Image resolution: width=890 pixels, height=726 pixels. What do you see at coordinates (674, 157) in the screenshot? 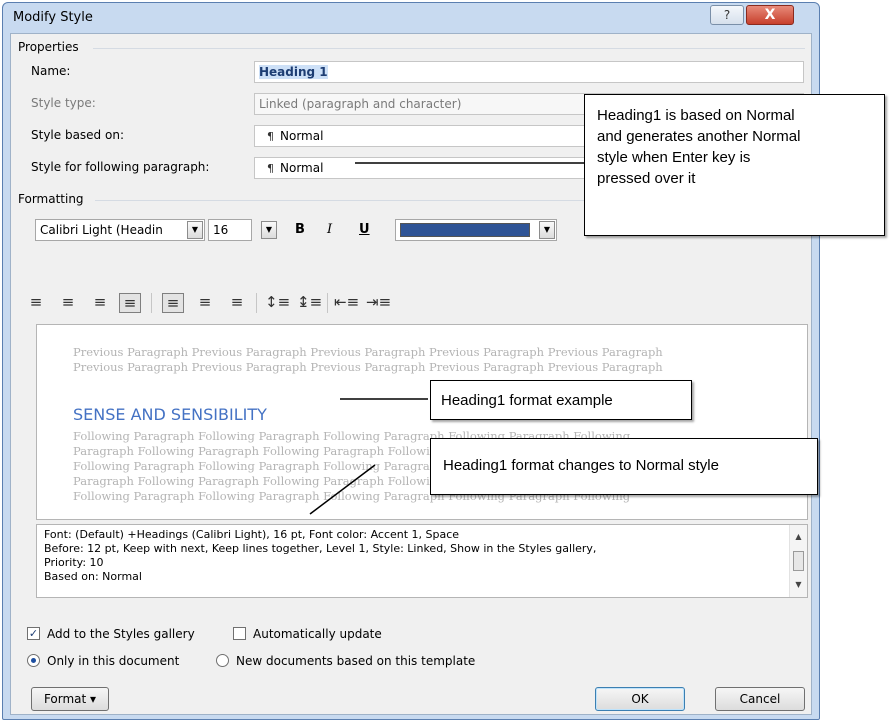
I see `callout-line: style when Enter key is` at bounding box center [674, 157].